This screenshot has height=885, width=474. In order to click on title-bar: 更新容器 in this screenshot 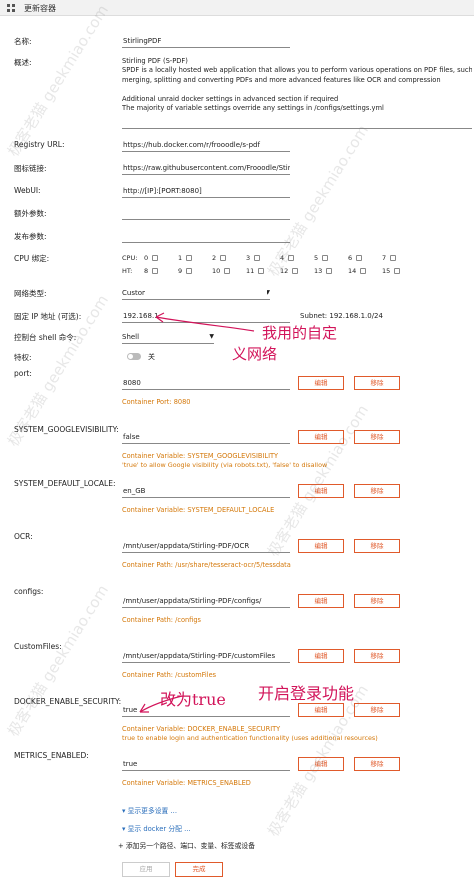, I will do `click(237, 8)`.